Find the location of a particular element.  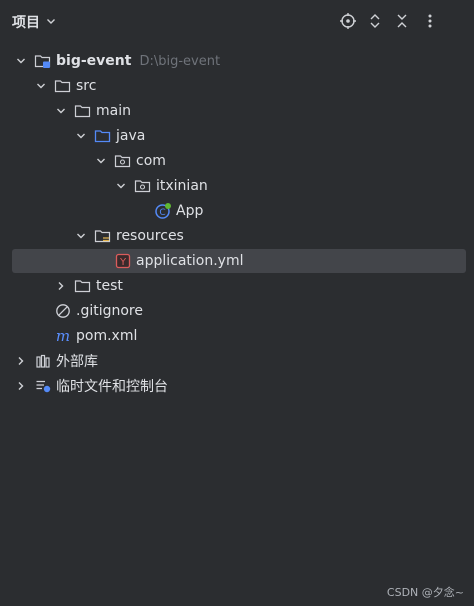

ignore-file-icon is located at coordinates (63, 311).